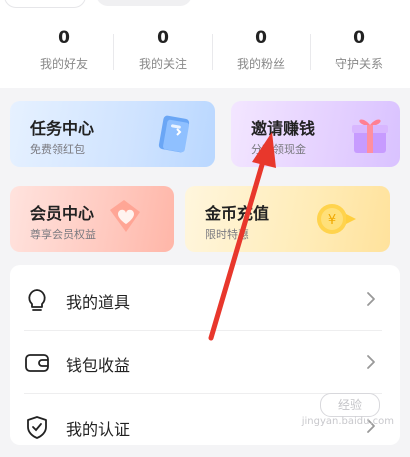  Describe the element at coordinates (112, 134) in the screenshot. I see `task-center-tile: 任务中心 免费领红包` at that location.